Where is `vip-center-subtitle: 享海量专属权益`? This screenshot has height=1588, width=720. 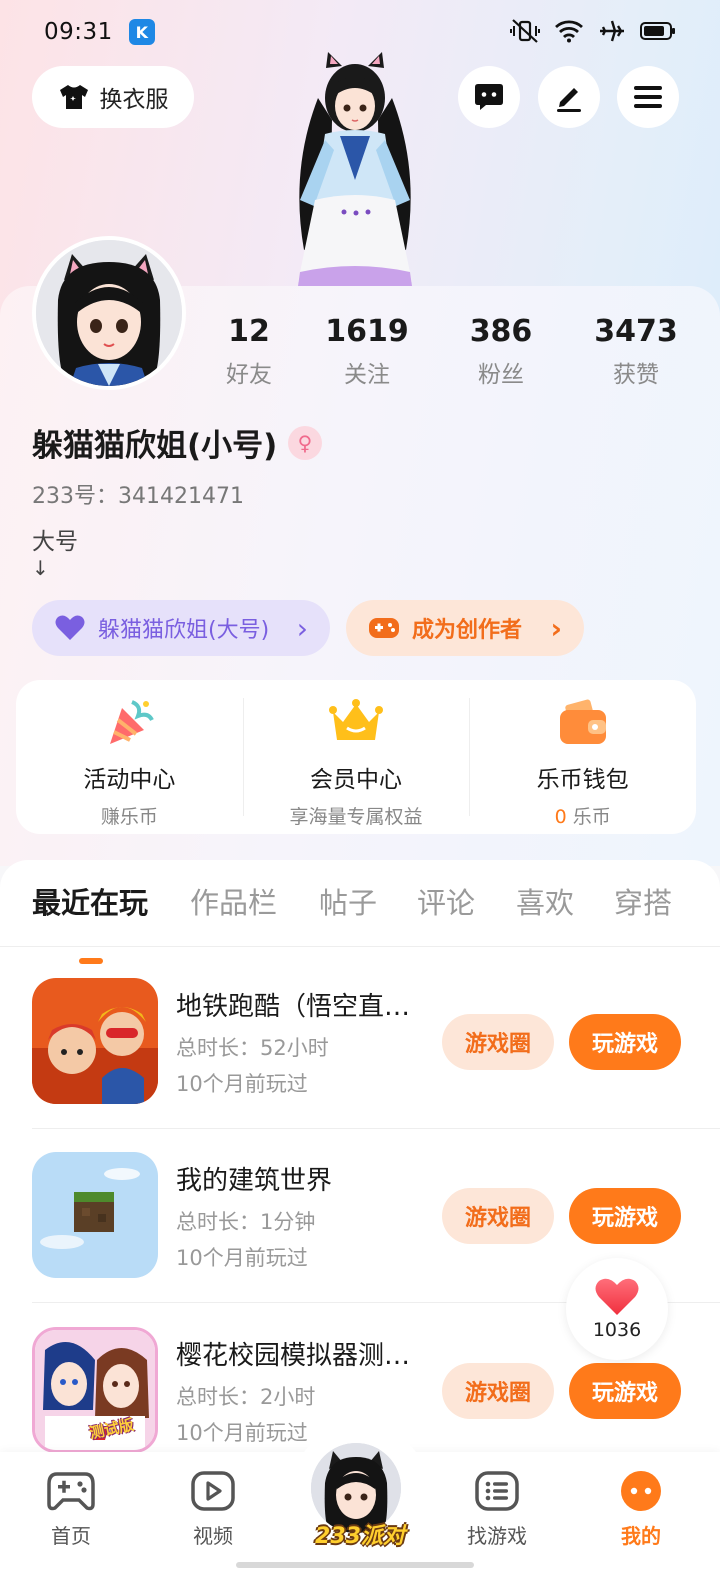 vip-center-subtitle: 享海量专属权益 is located at coordinates (356, 817).